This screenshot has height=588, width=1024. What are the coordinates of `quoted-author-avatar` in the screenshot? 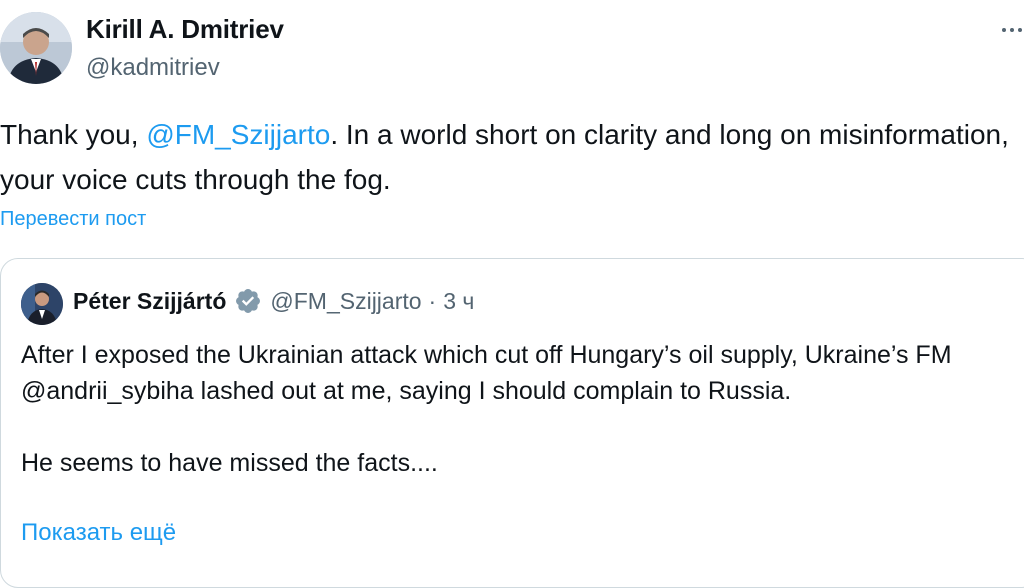 It's located at (42, 304).